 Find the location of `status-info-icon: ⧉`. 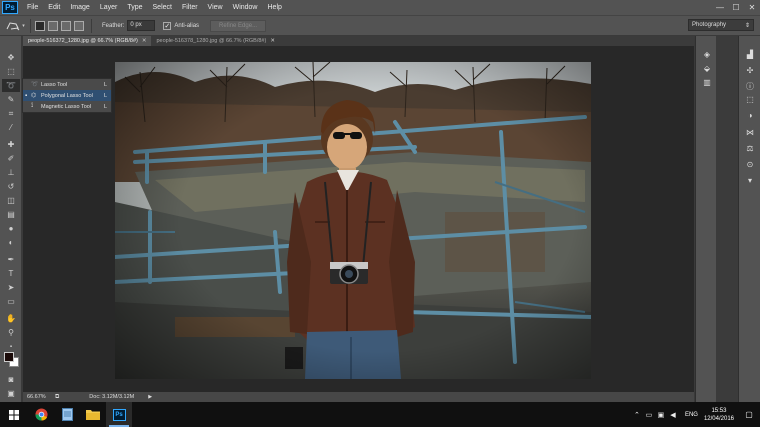

status-info-icon: ⧉ is located at coordinates (57, 397).